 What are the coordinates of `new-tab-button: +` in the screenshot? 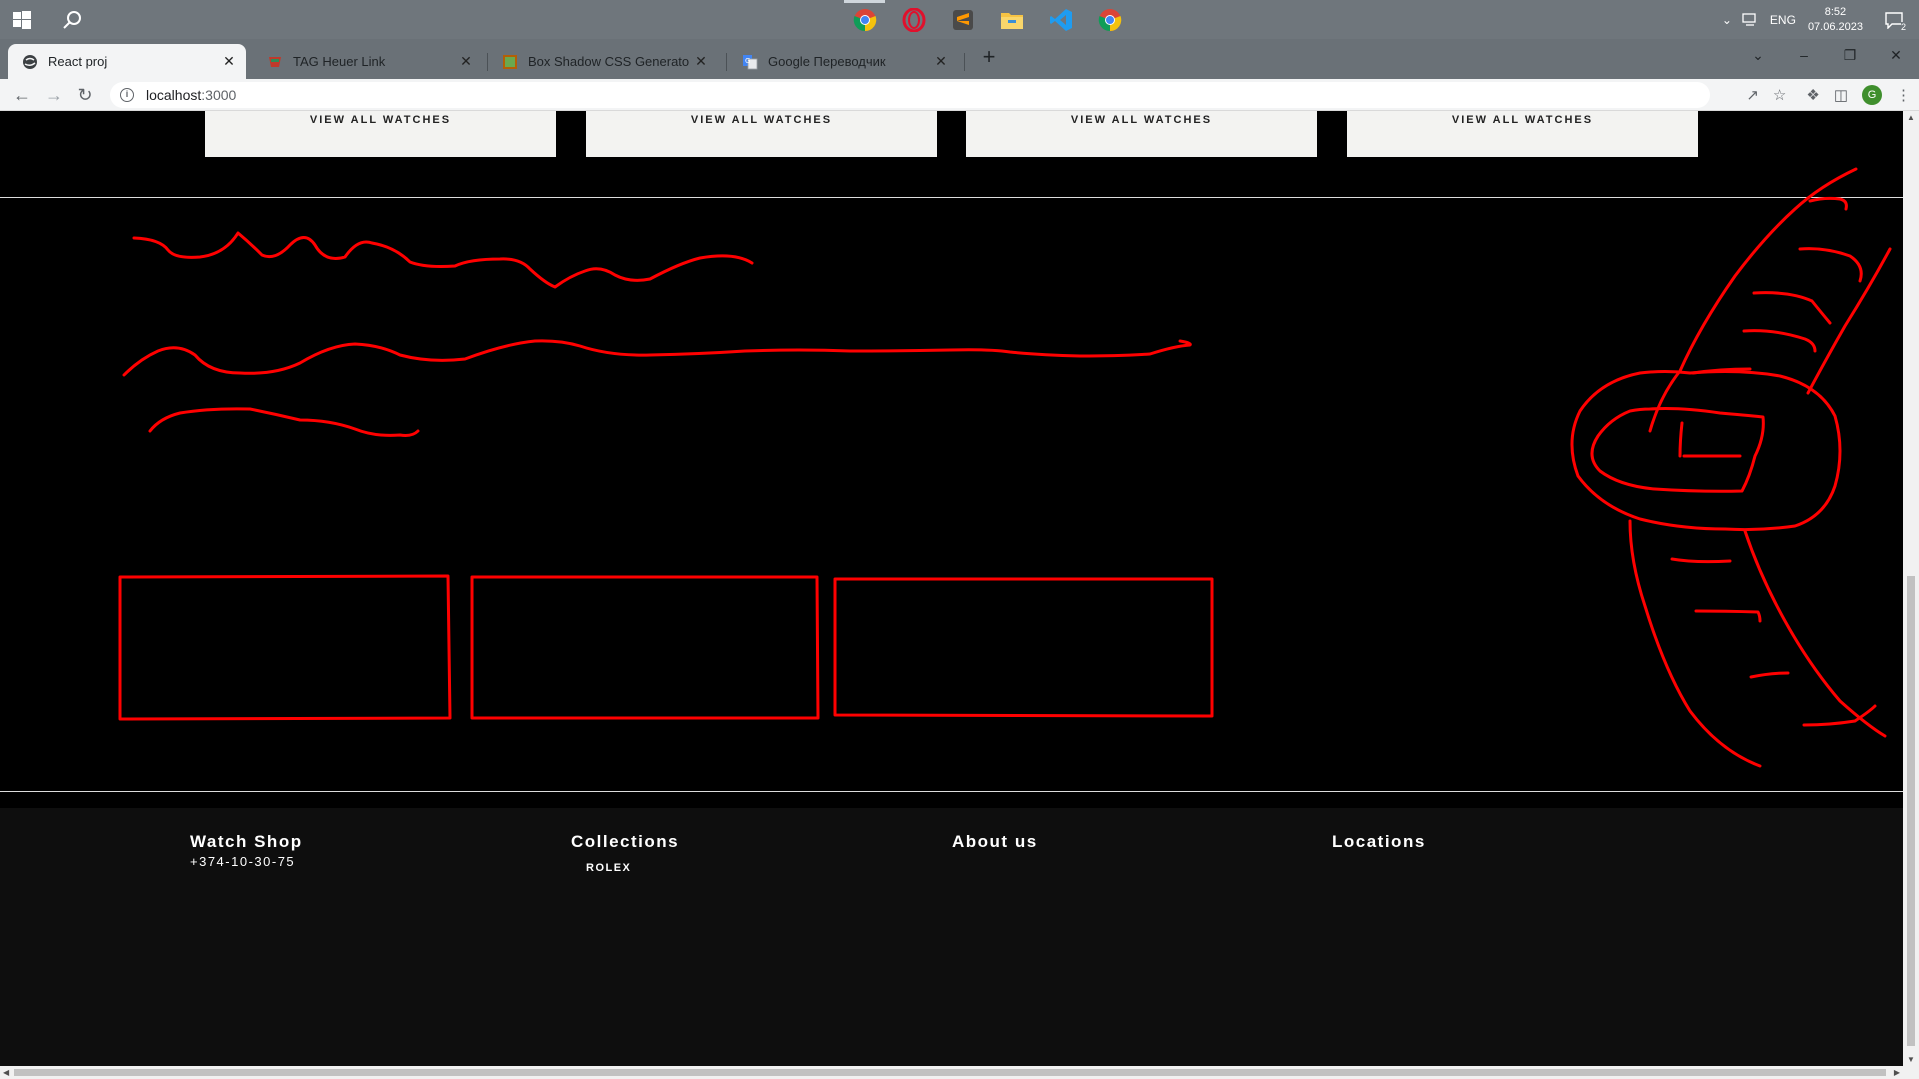 It's located at (989, 58).